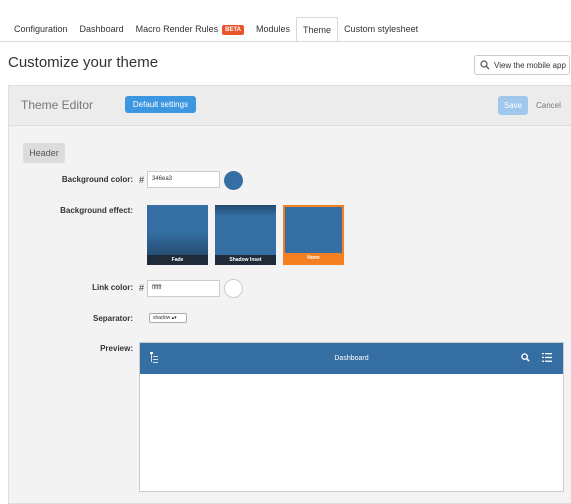 The width and height of the screenshot is (571, 504). I want to click on tab-modules: Modules, so click(273, 29).